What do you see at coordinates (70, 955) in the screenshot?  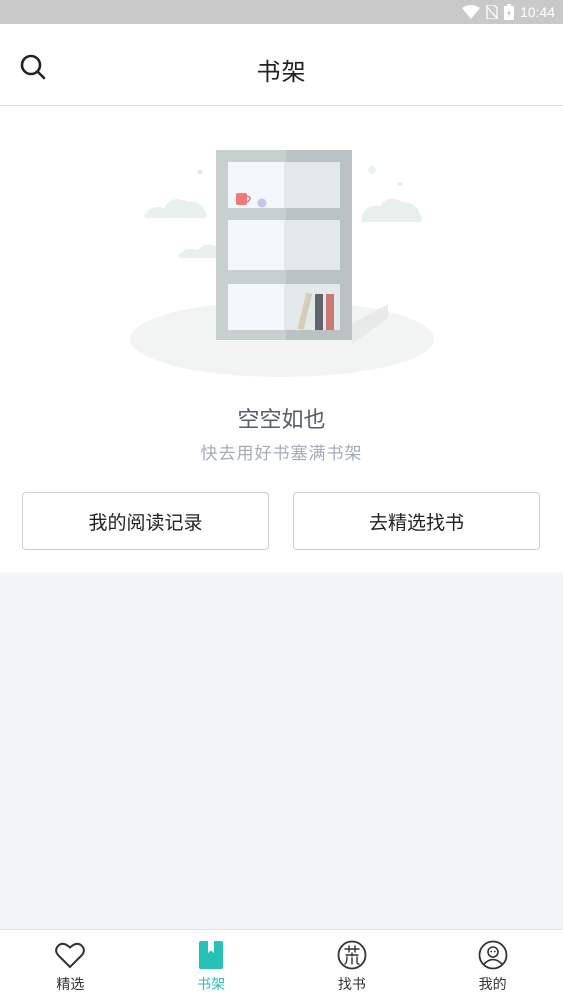 I see `heart-icon` at bounding box center [70, 955].